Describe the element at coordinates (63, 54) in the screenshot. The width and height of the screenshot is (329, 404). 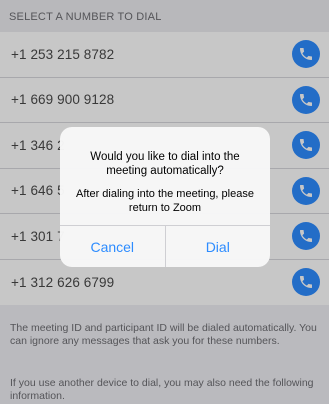
I see `phone-number: +1 253 215 8782` at that location.